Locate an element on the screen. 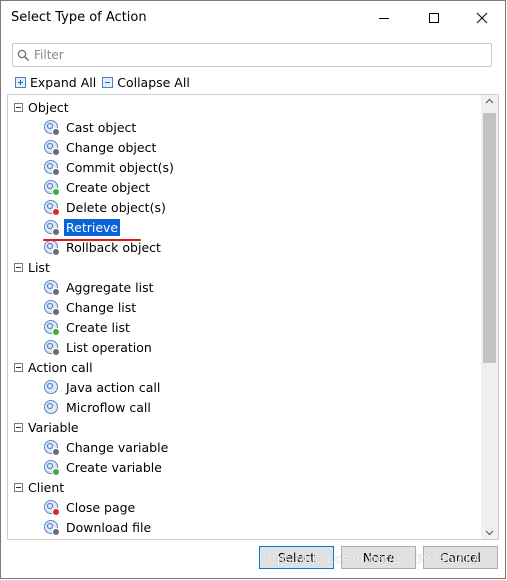 The image size is (507, 580). tree-scrollbar is located at coordinates (489, 317).